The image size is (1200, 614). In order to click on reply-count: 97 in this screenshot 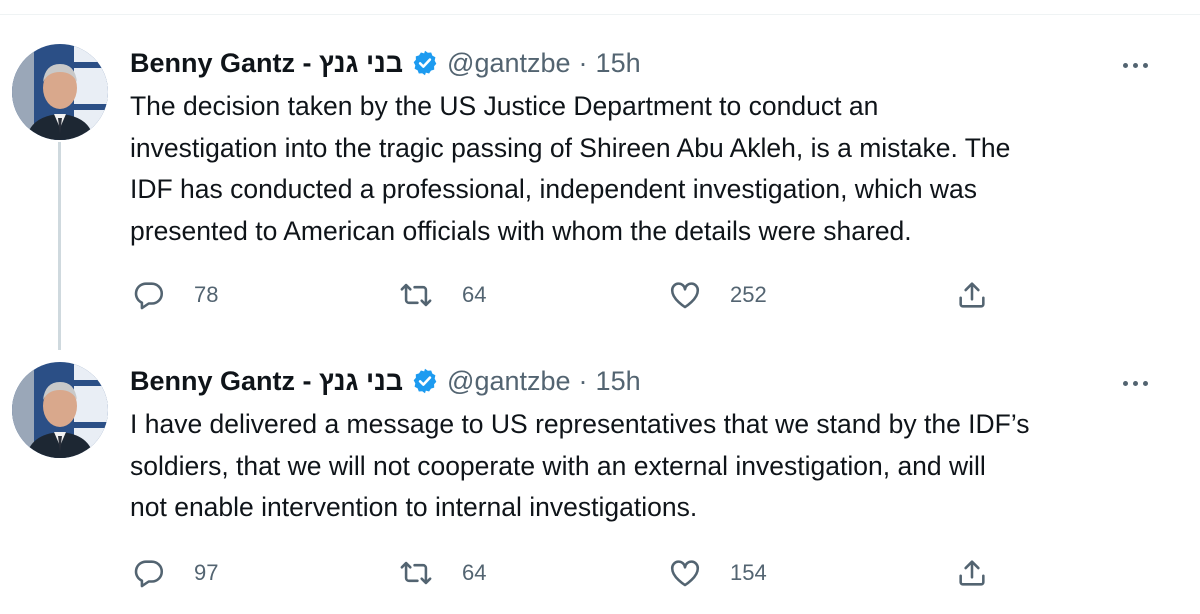, I will do `click(206, 572)`.